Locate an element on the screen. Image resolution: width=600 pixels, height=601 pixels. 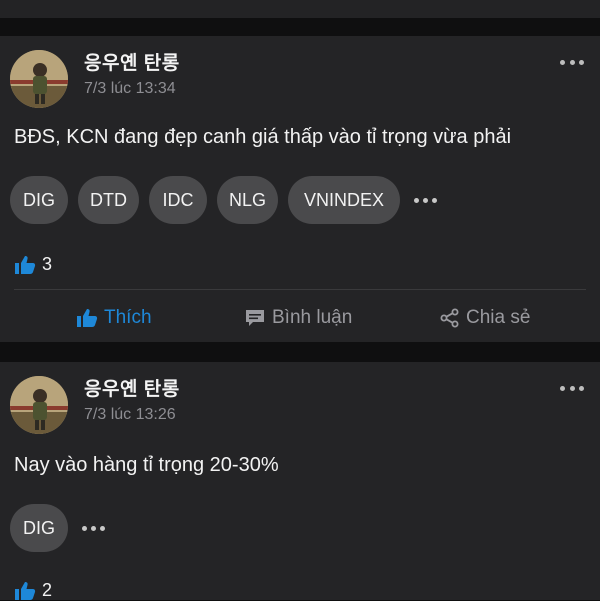
like-count: 2 is located at coordinates (33, 590).